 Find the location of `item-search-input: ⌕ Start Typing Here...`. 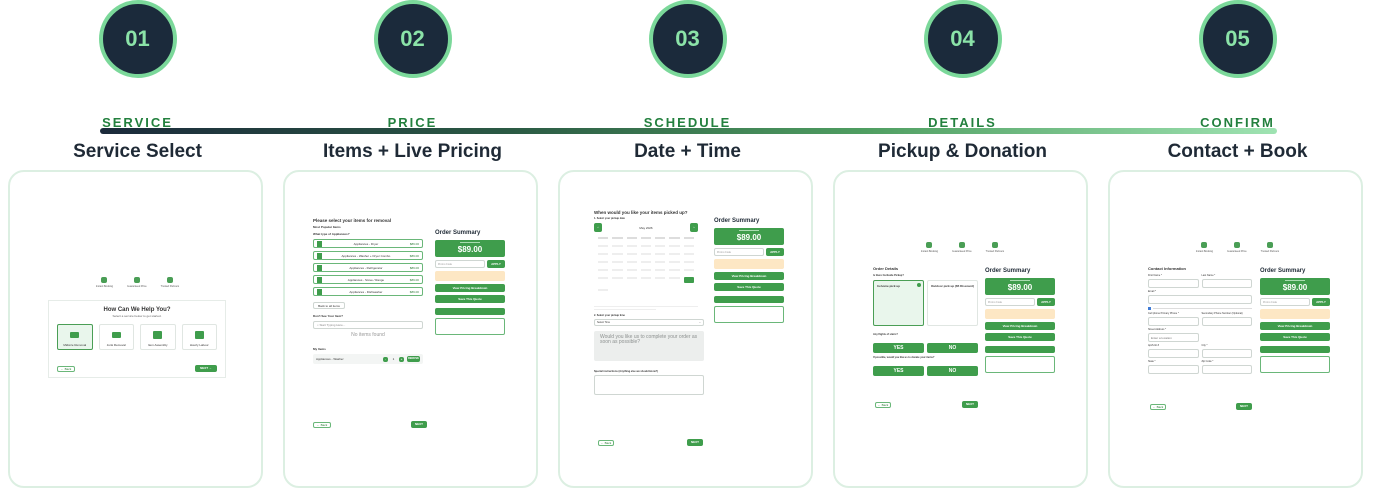

item-search-input: ⌕ Start Typing Here... is located at coordinates (368, 325).